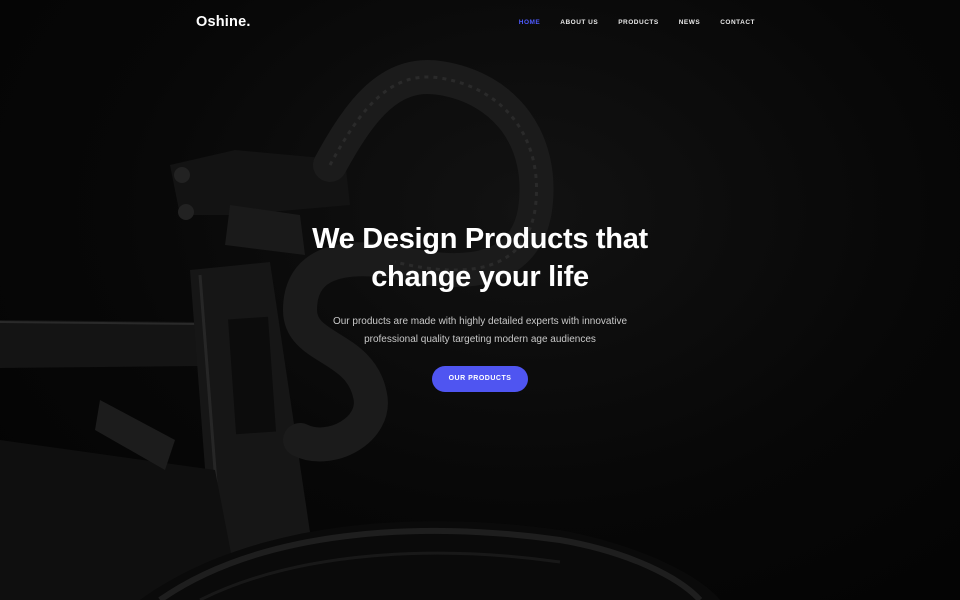  What do you see at coordinates (737, 22) in the screenshot?
I see `nav-item-contact: CONTACT` at bounding box center [737, 22].